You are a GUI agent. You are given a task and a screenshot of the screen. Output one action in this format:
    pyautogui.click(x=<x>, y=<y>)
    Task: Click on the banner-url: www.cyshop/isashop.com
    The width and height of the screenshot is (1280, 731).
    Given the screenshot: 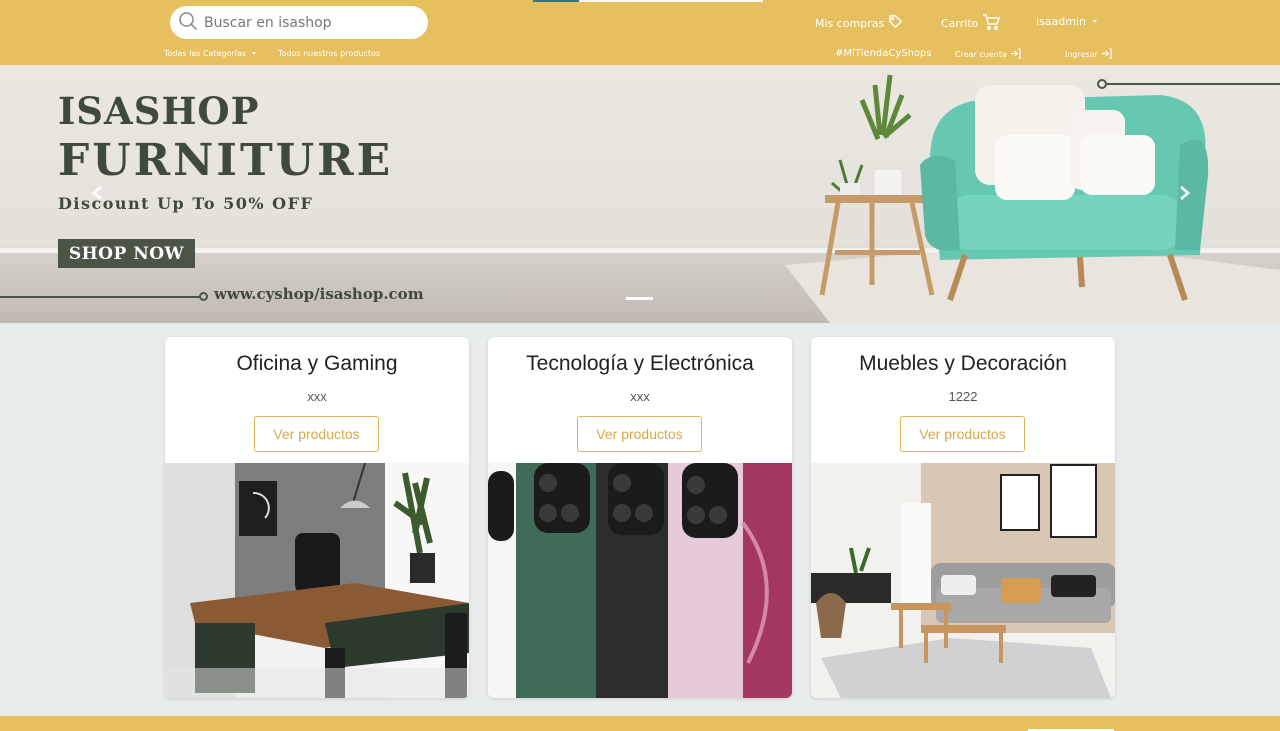 What is the action you would take?
    pyautogui.click(x=319, y=294)
    